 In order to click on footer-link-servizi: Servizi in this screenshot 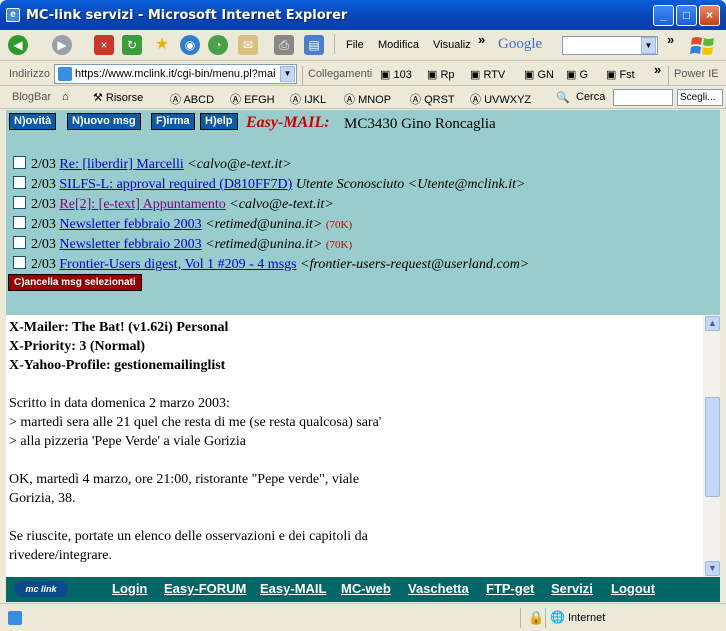, I will do `click(572, 588)`.